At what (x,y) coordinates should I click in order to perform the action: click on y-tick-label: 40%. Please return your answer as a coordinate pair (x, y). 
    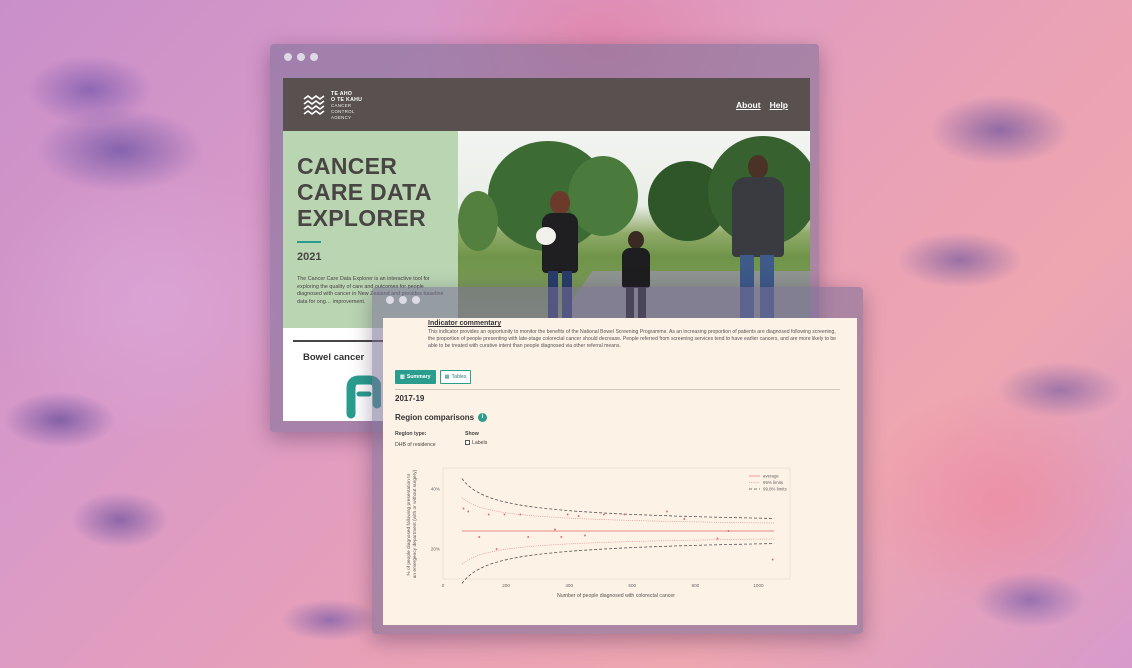
    Looking at the image, I should click on (435, 489).